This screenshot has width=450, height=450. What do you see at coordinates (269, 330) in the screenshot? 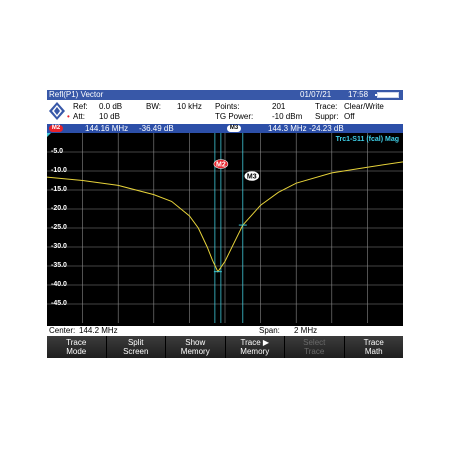
I see `span-label: Span:` at bounding box center [269, 330].